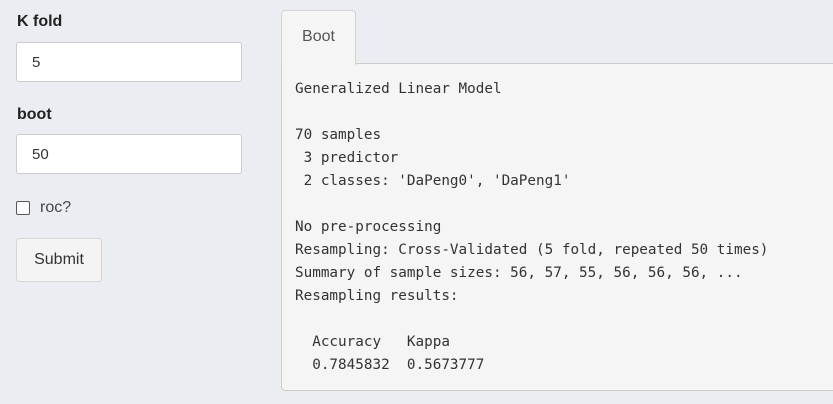 Image resolution: width=833 pixels, height=404 pixels. I want to click on tab-boot: Boot, so click(318, 37).